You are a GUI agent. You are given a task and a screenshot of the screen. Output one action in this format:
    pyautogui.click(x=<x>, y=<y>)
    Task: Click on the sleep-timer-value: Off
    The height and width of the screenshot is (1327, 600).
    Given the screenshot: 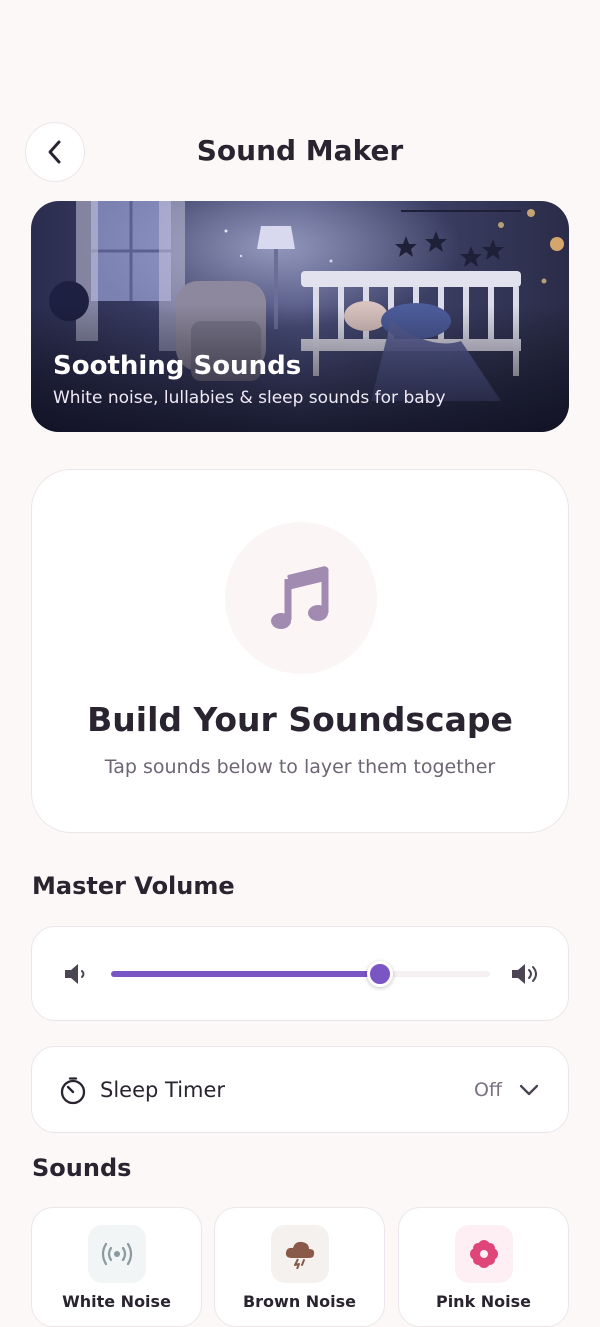 What is the action you would take?
    pyautogui.click(x=487, y=1090)
    